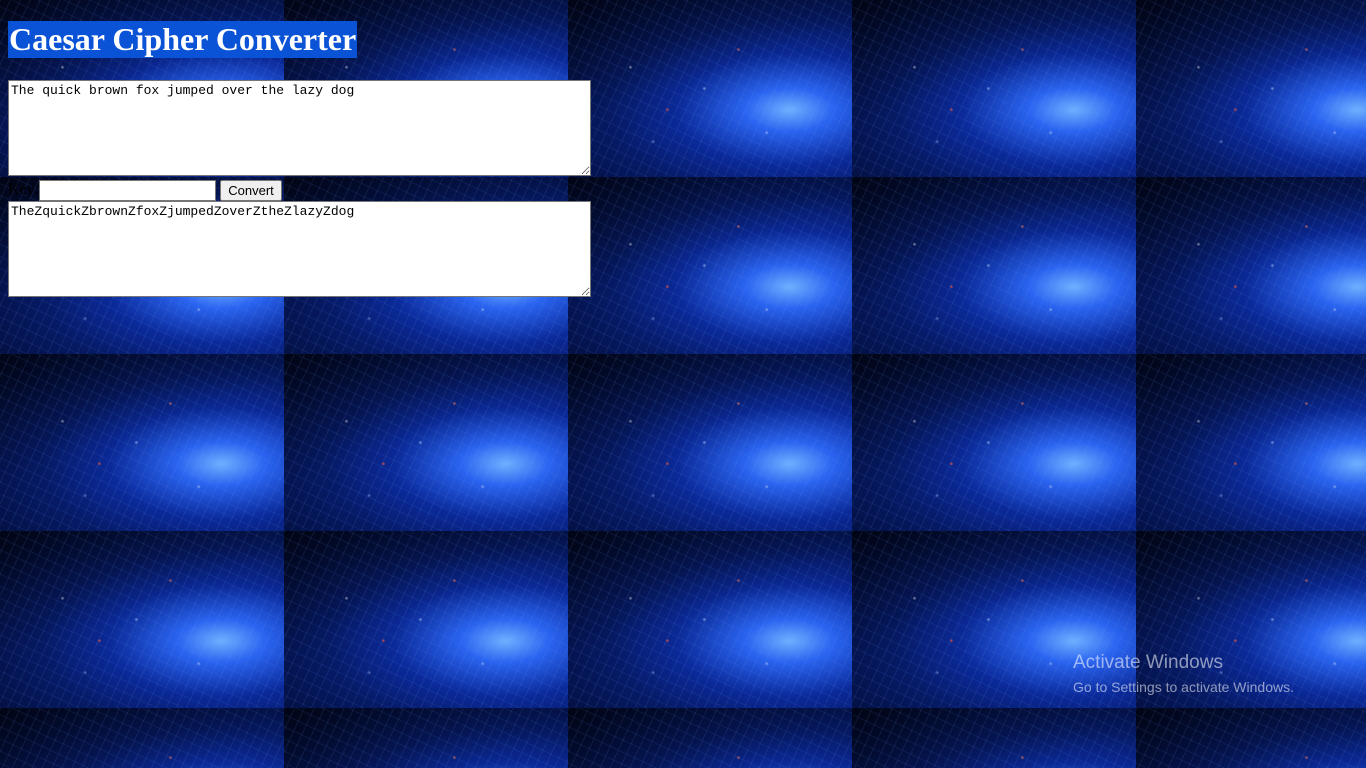 The image size is (1366, 768). What do you see at coordinates (1148, 662) in the screenshot?
I see `watermark-title: Activate Windows` at bounding box center [1148, 662].